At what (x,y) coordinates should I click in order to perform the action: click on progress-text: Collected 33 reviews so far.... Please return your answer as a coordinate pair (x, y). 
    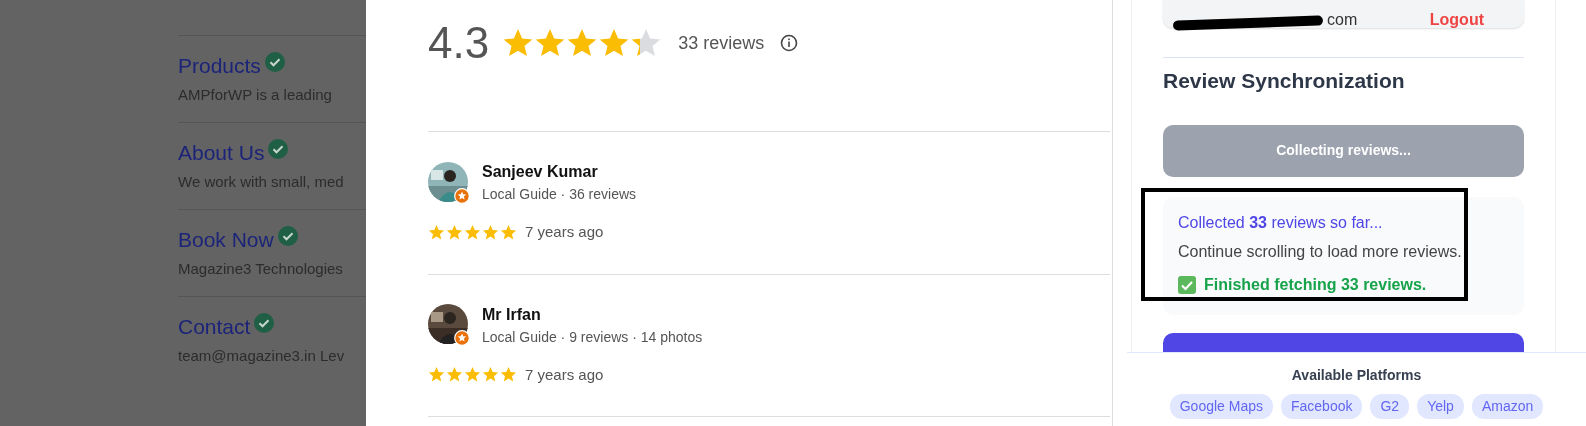
    Looking at the image, I should click on (1281, 222).